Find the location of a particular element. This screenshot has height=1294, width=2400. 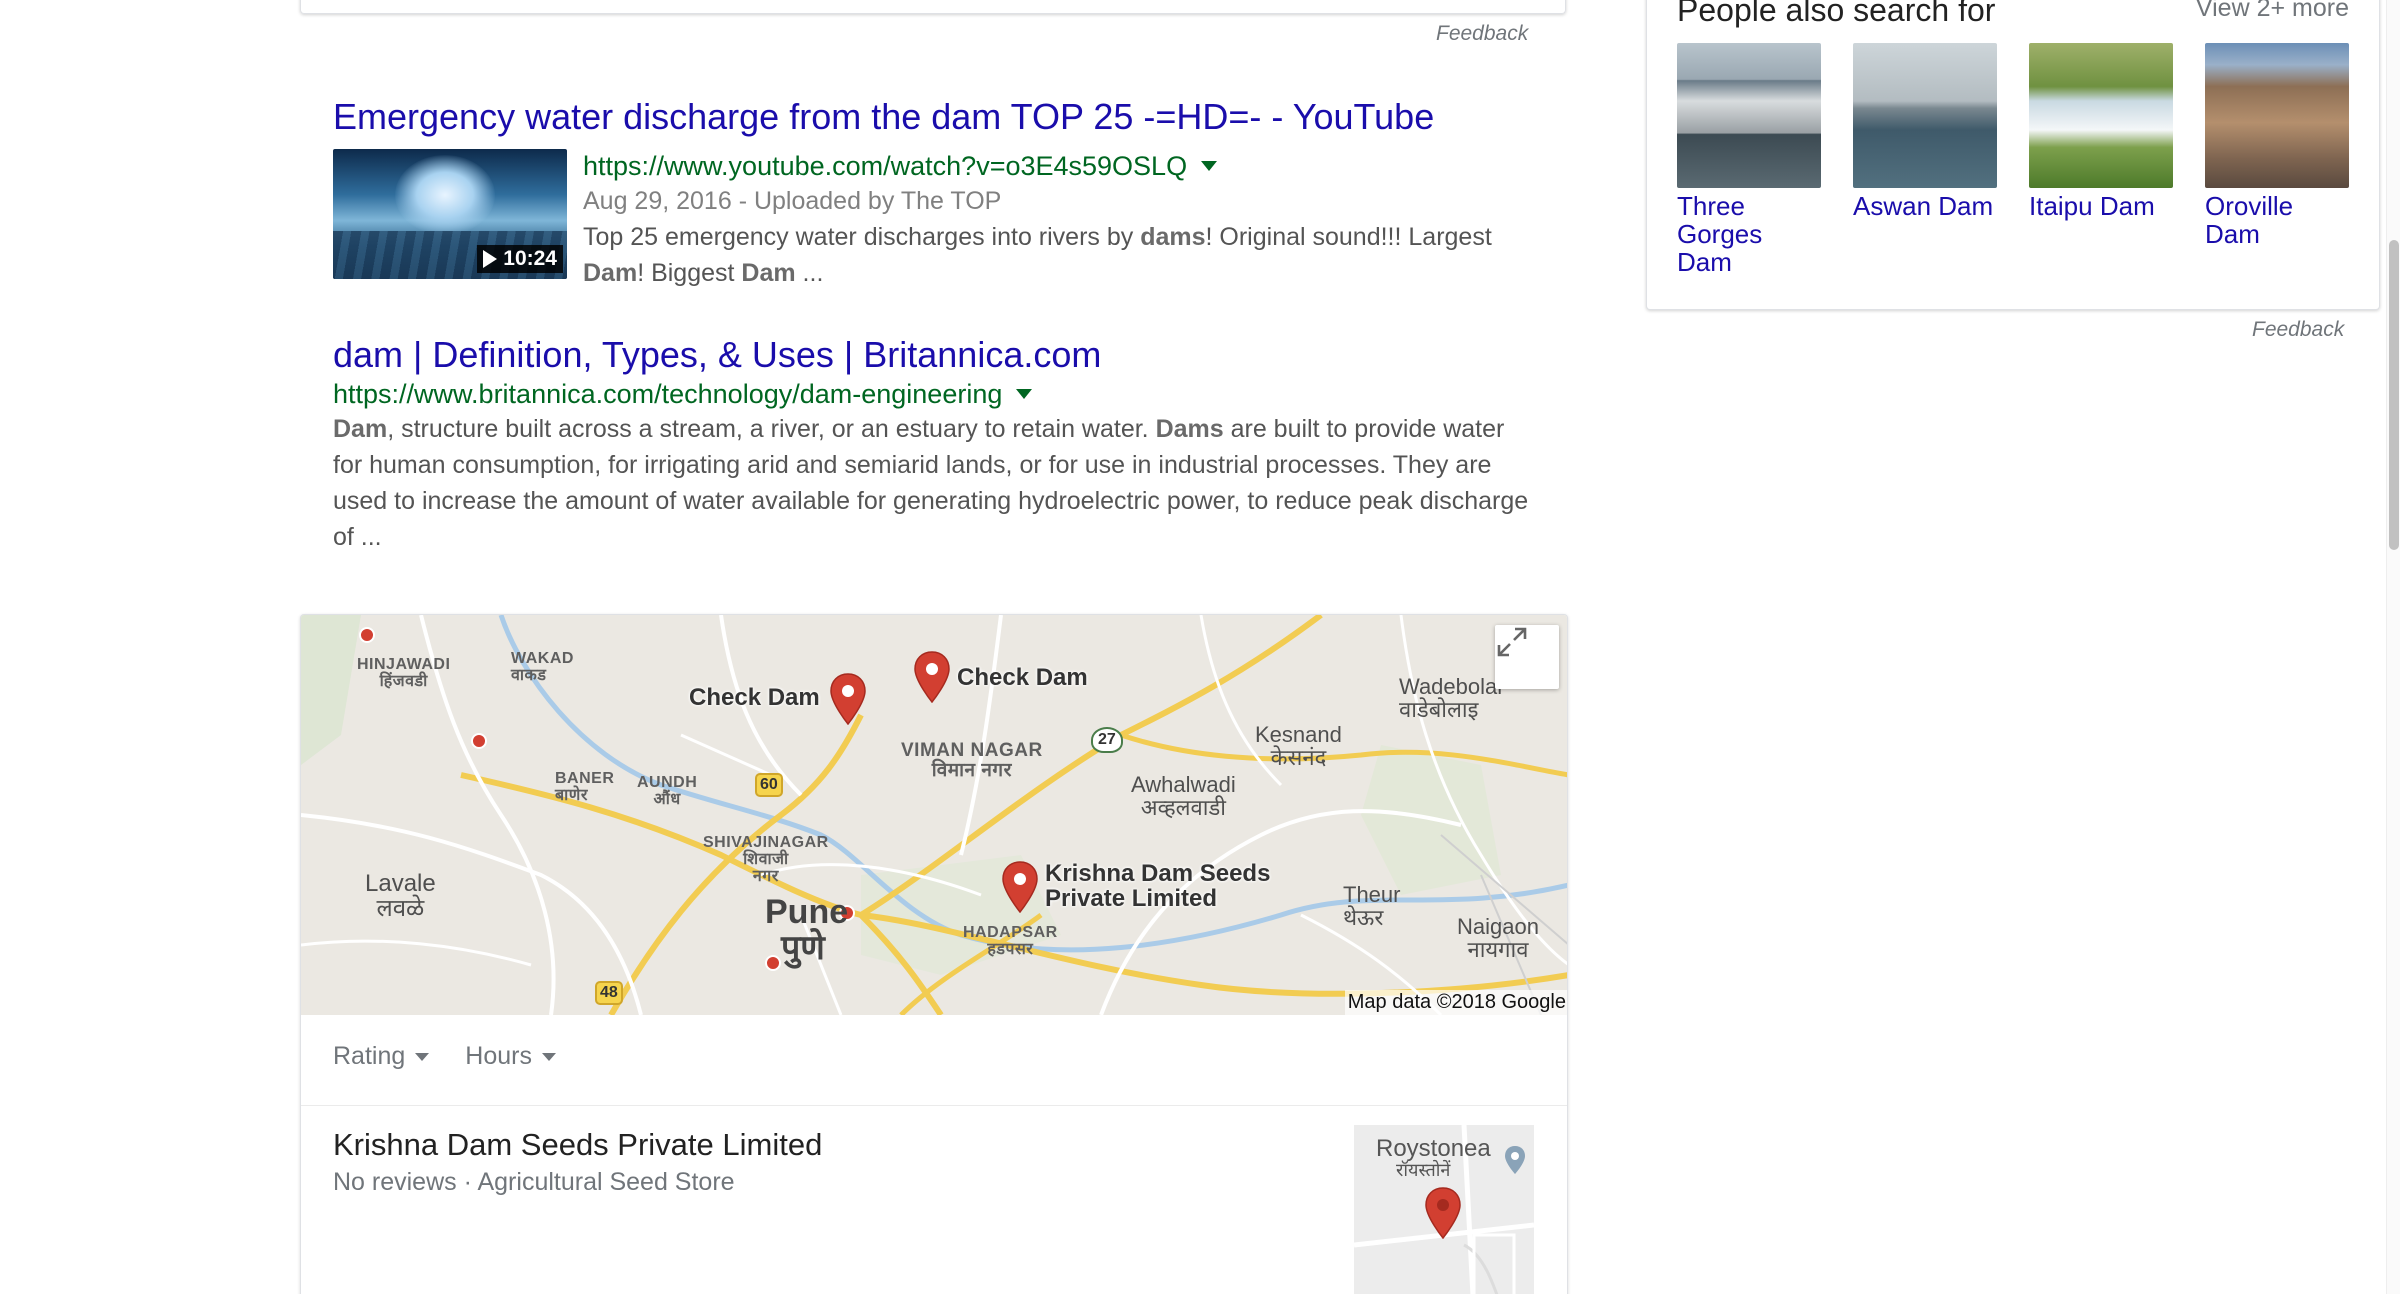

scrollbar-thumb is located at coordinates (2394, 395).